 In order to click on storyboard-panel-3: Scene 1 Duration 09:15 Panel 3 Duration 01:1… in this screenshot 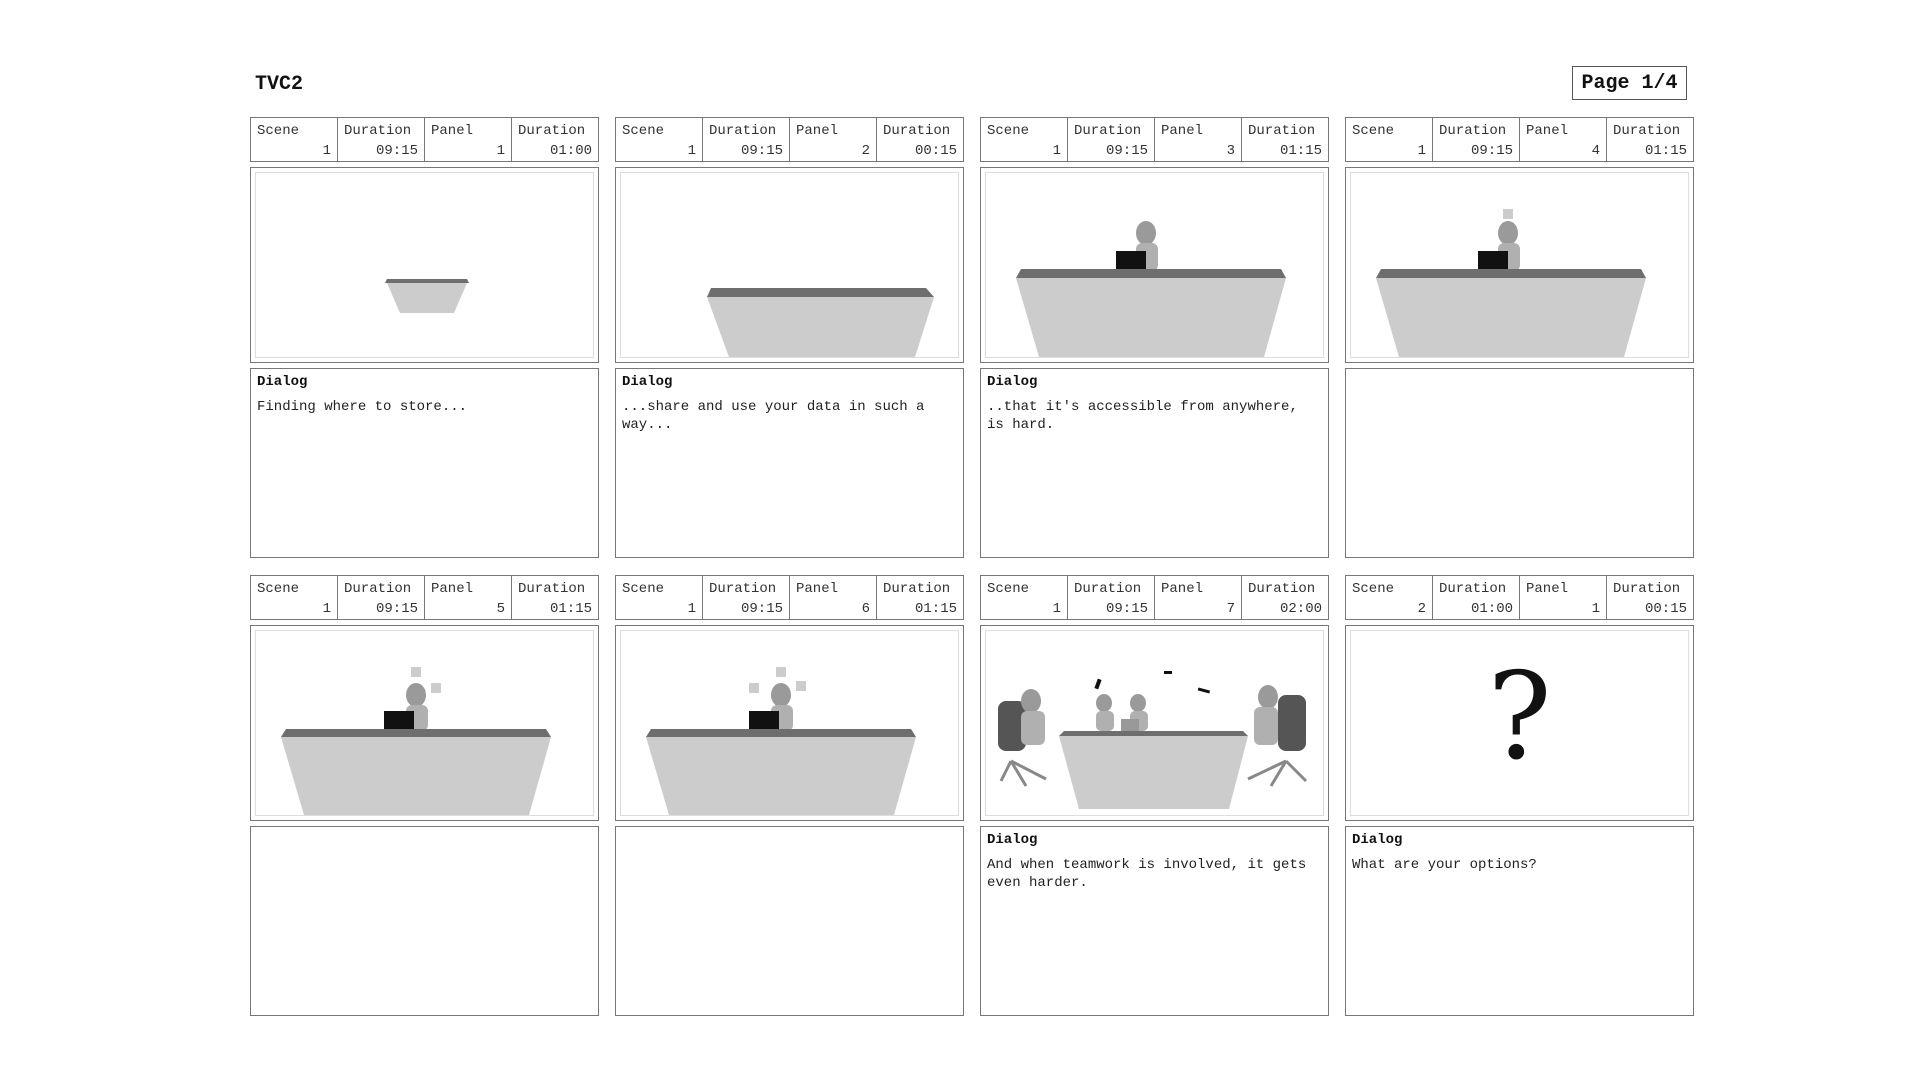, I will do `click(1154, 337)`.